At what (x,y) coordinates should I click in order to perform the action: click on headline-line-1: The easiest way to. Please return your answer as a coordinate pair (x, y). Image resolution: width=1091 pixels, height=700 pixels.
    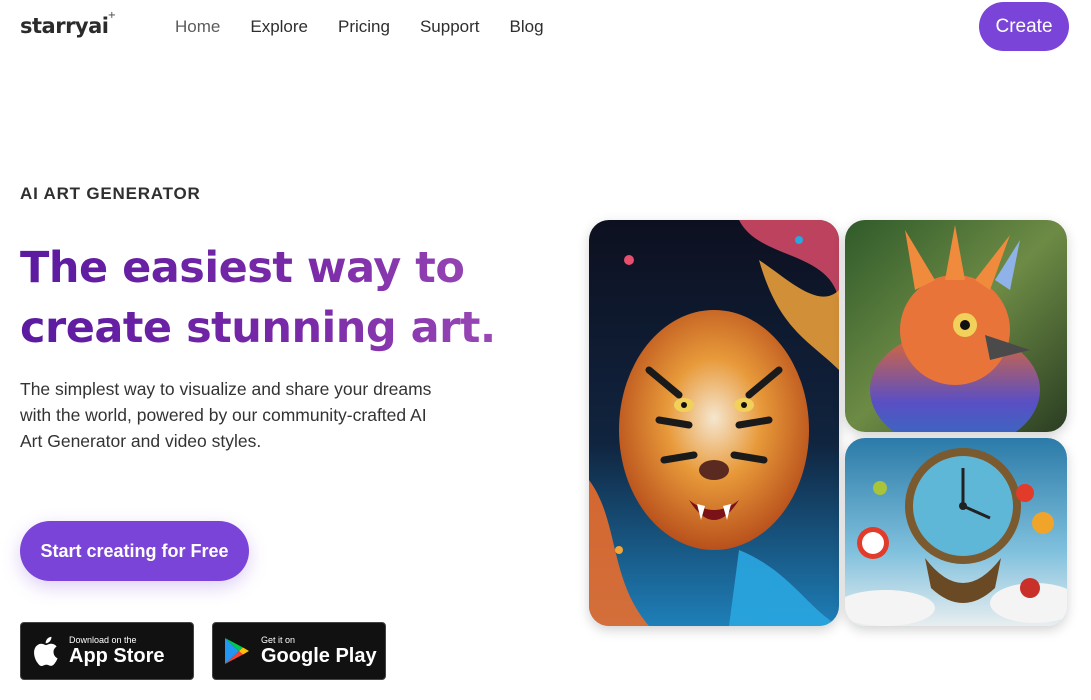
    Looking at the image, I should click on (242, 268).